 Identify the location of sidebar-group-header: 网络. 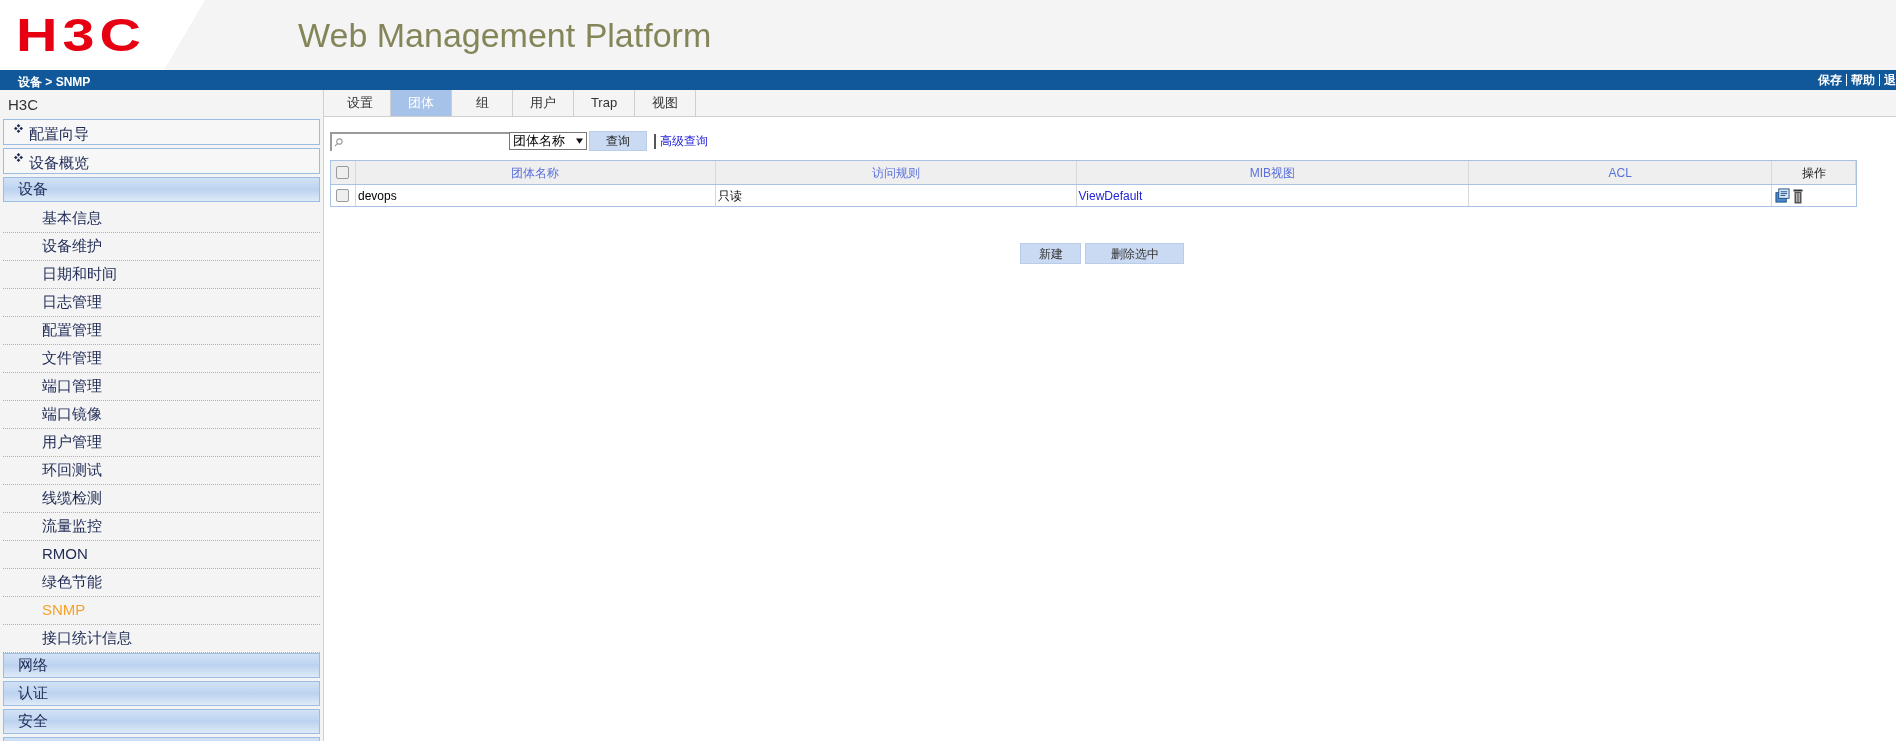
(161, 665).